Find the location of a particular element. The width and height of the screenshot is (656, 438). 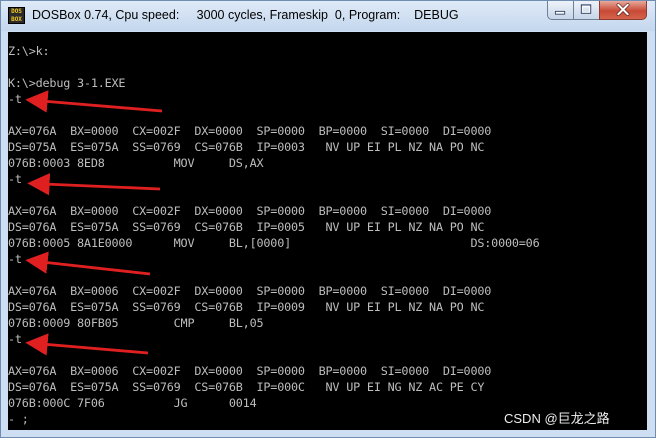

maximize-button is located at coordinates (586, 10).